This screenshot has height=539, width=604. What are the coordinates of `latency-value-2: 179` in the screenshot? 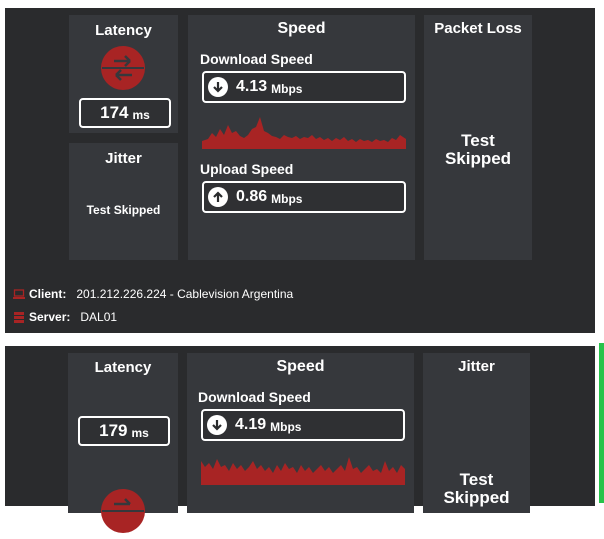 It's located at (113, 430).